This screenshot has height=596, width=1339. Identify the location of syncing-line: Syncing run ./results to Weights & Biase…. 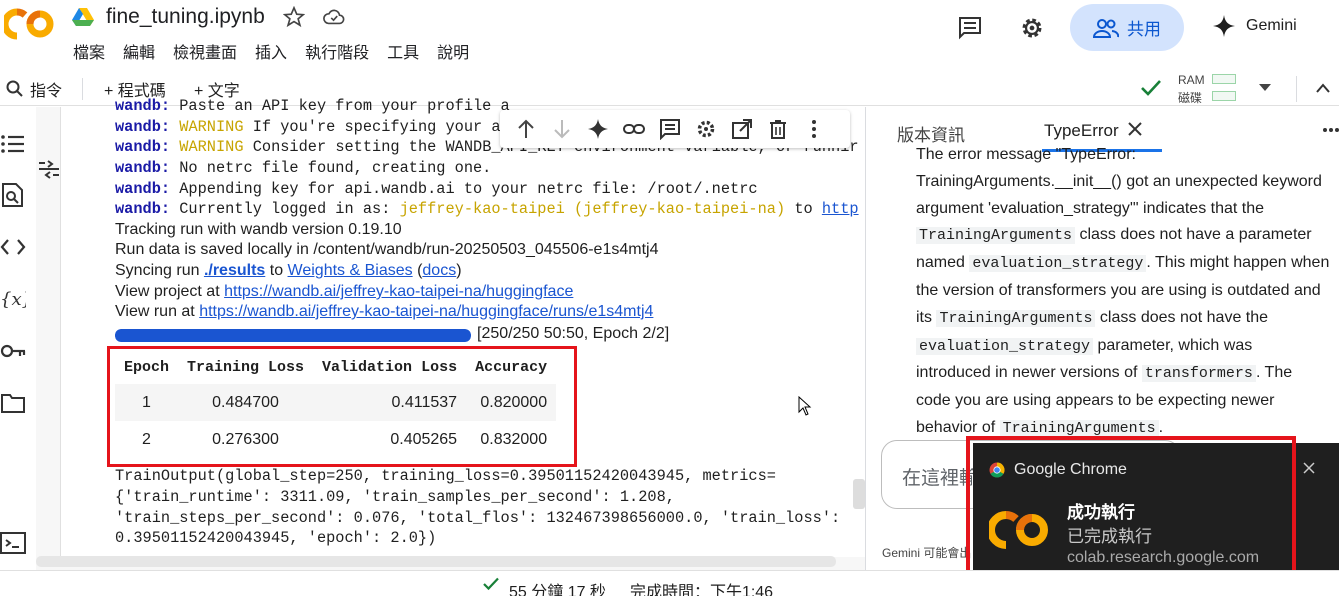
(288, 270).